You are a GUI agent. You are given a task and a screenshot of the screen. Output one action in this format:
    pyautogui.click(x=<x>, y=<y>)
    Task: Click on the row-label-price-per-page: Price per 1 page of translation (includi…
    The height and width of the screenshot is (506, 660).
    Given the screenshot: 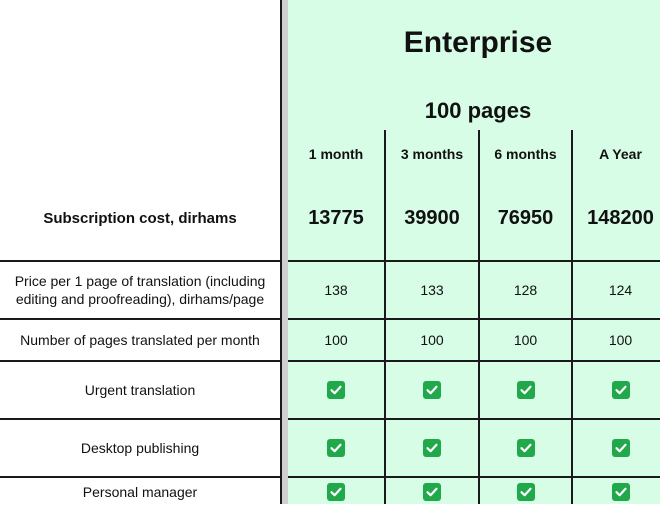 What is the action you would take?
    pyautogui.click(x=140, y=290)
    